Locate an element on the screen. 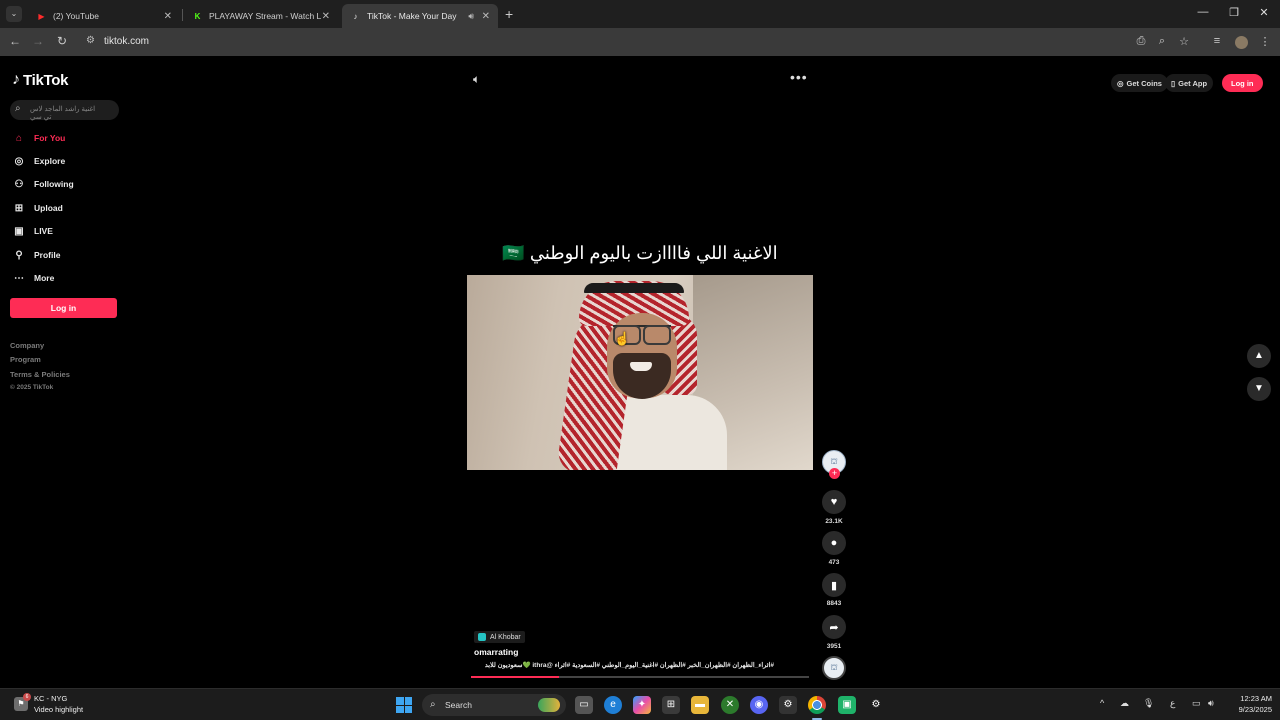 Image resolution: width=1280 pixels, height=720 pixels. tiktok-icon: ♪ is located at coordinates (355, 16).